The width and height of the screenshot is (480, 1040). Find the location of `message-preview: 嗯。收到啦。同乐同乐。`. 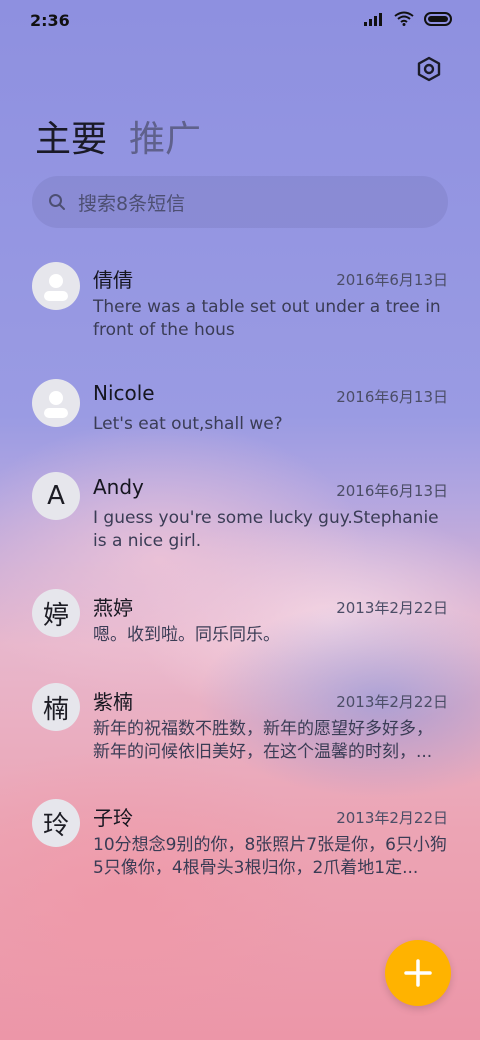

message-preview: 嗯。收到啦。同乐同乐。 is located at coordinates (186, 635).